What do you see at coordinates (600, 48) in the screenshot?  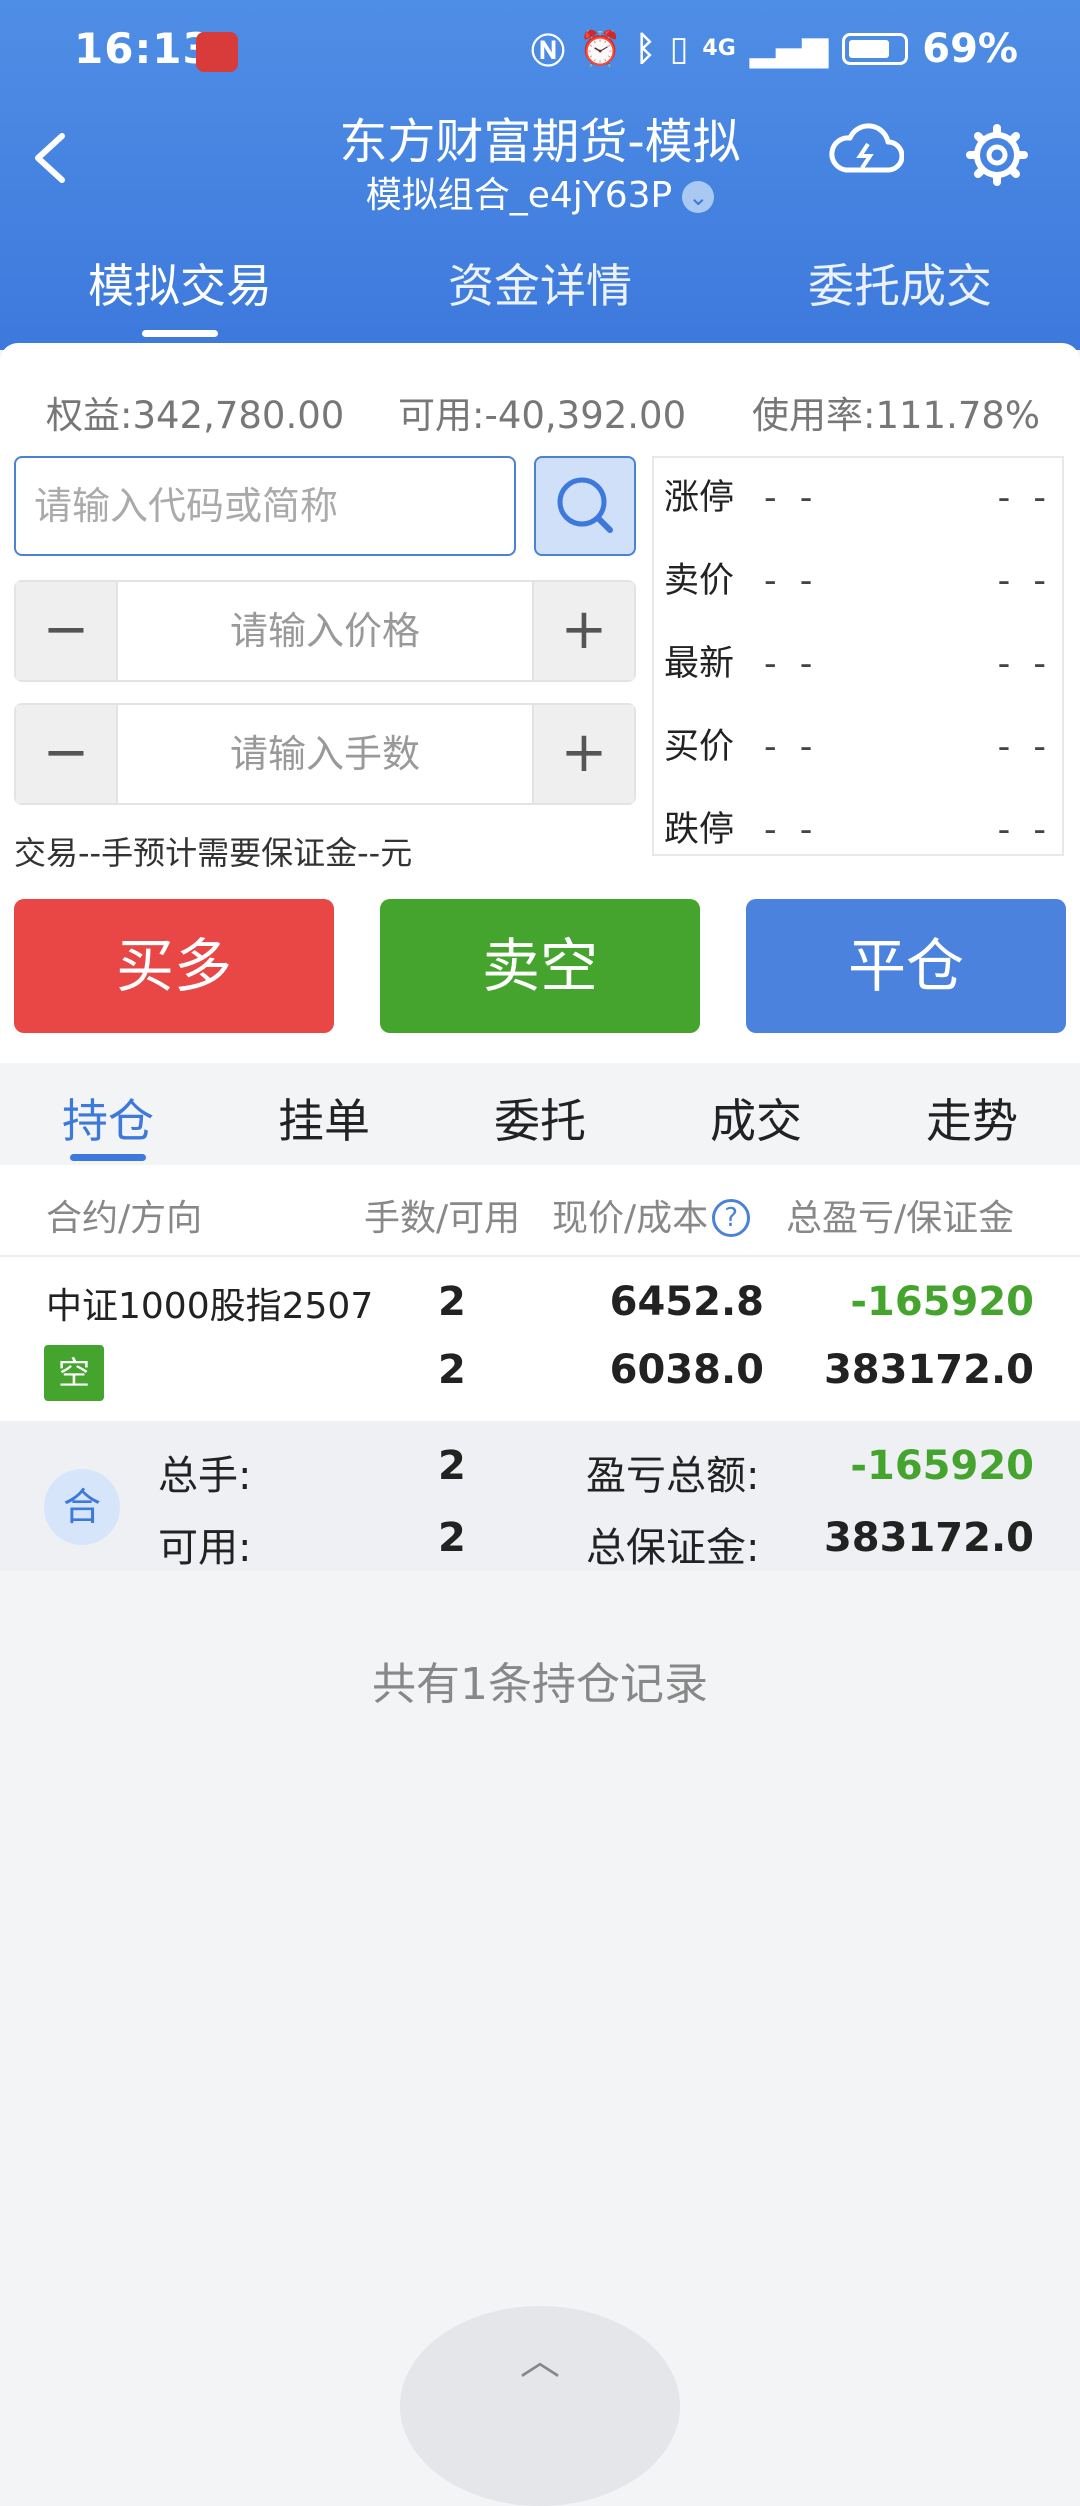 I see `alarm-icon: ⏰` at bounding box center [600, 48].